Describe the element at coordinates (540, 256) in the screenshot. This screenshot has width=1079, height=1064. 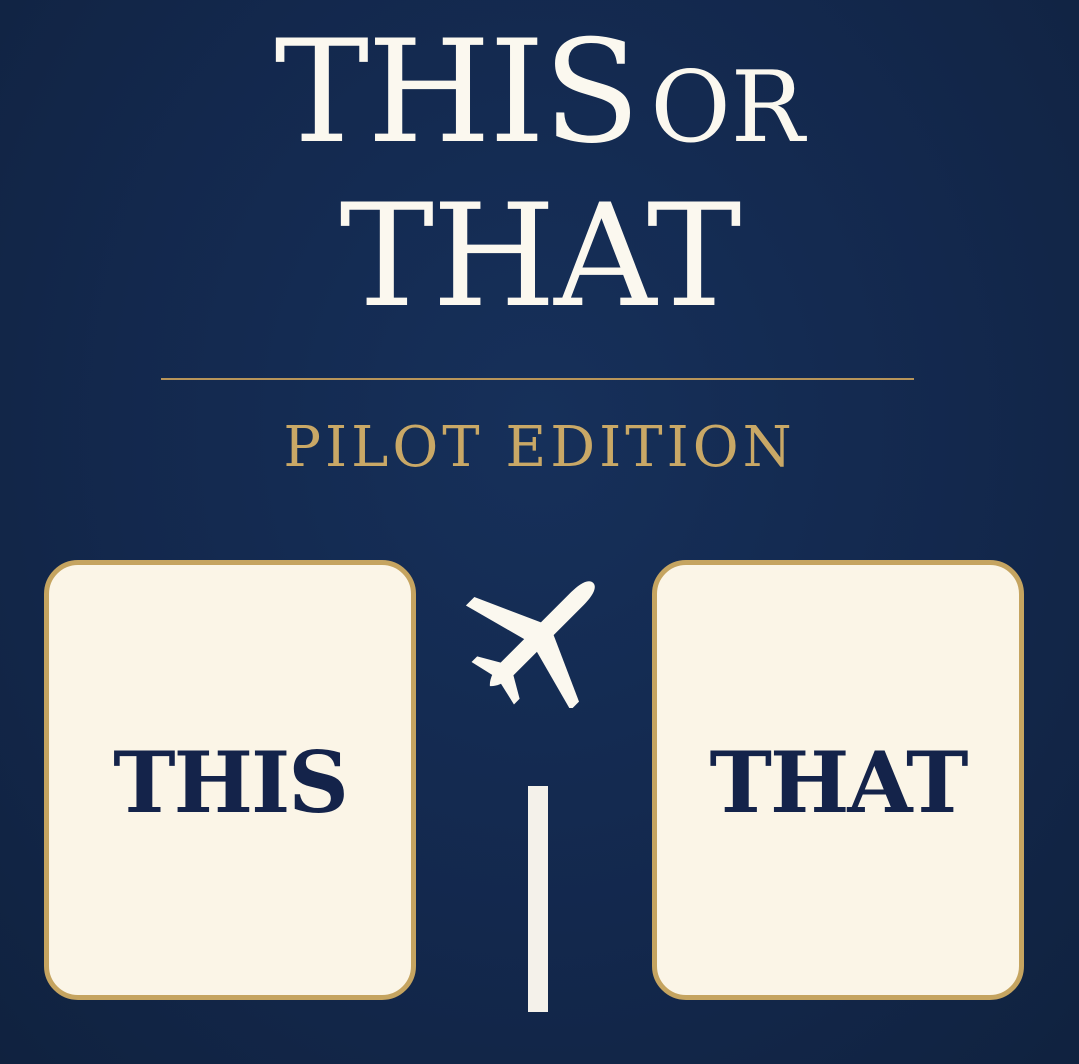
I see `title-that-word: THAT` at that location.